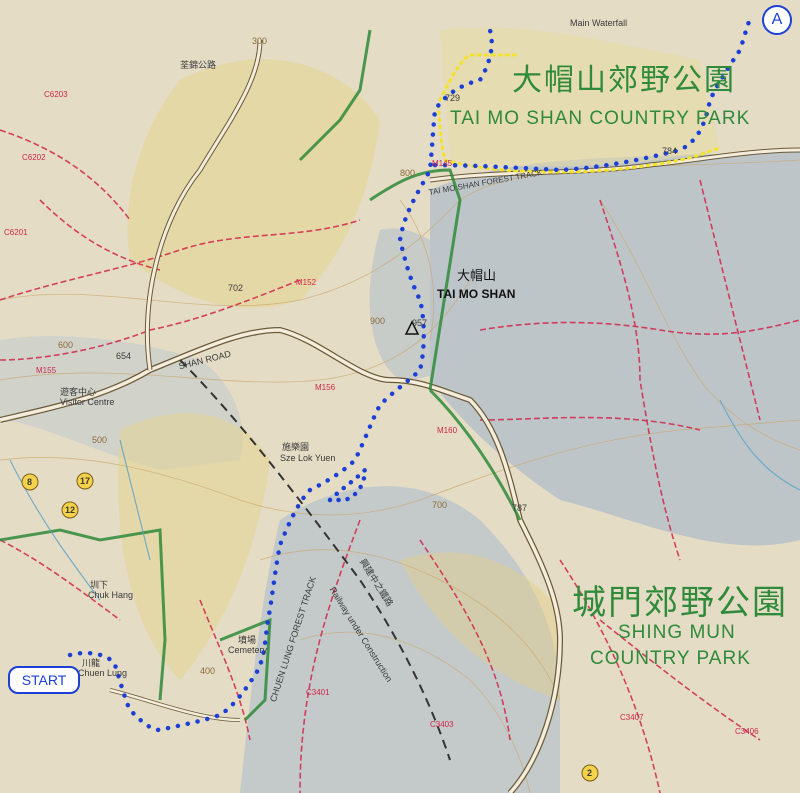  Describe the element at coordinates (253, 183) in the screenshot. I see `vegetation-area` at that location.